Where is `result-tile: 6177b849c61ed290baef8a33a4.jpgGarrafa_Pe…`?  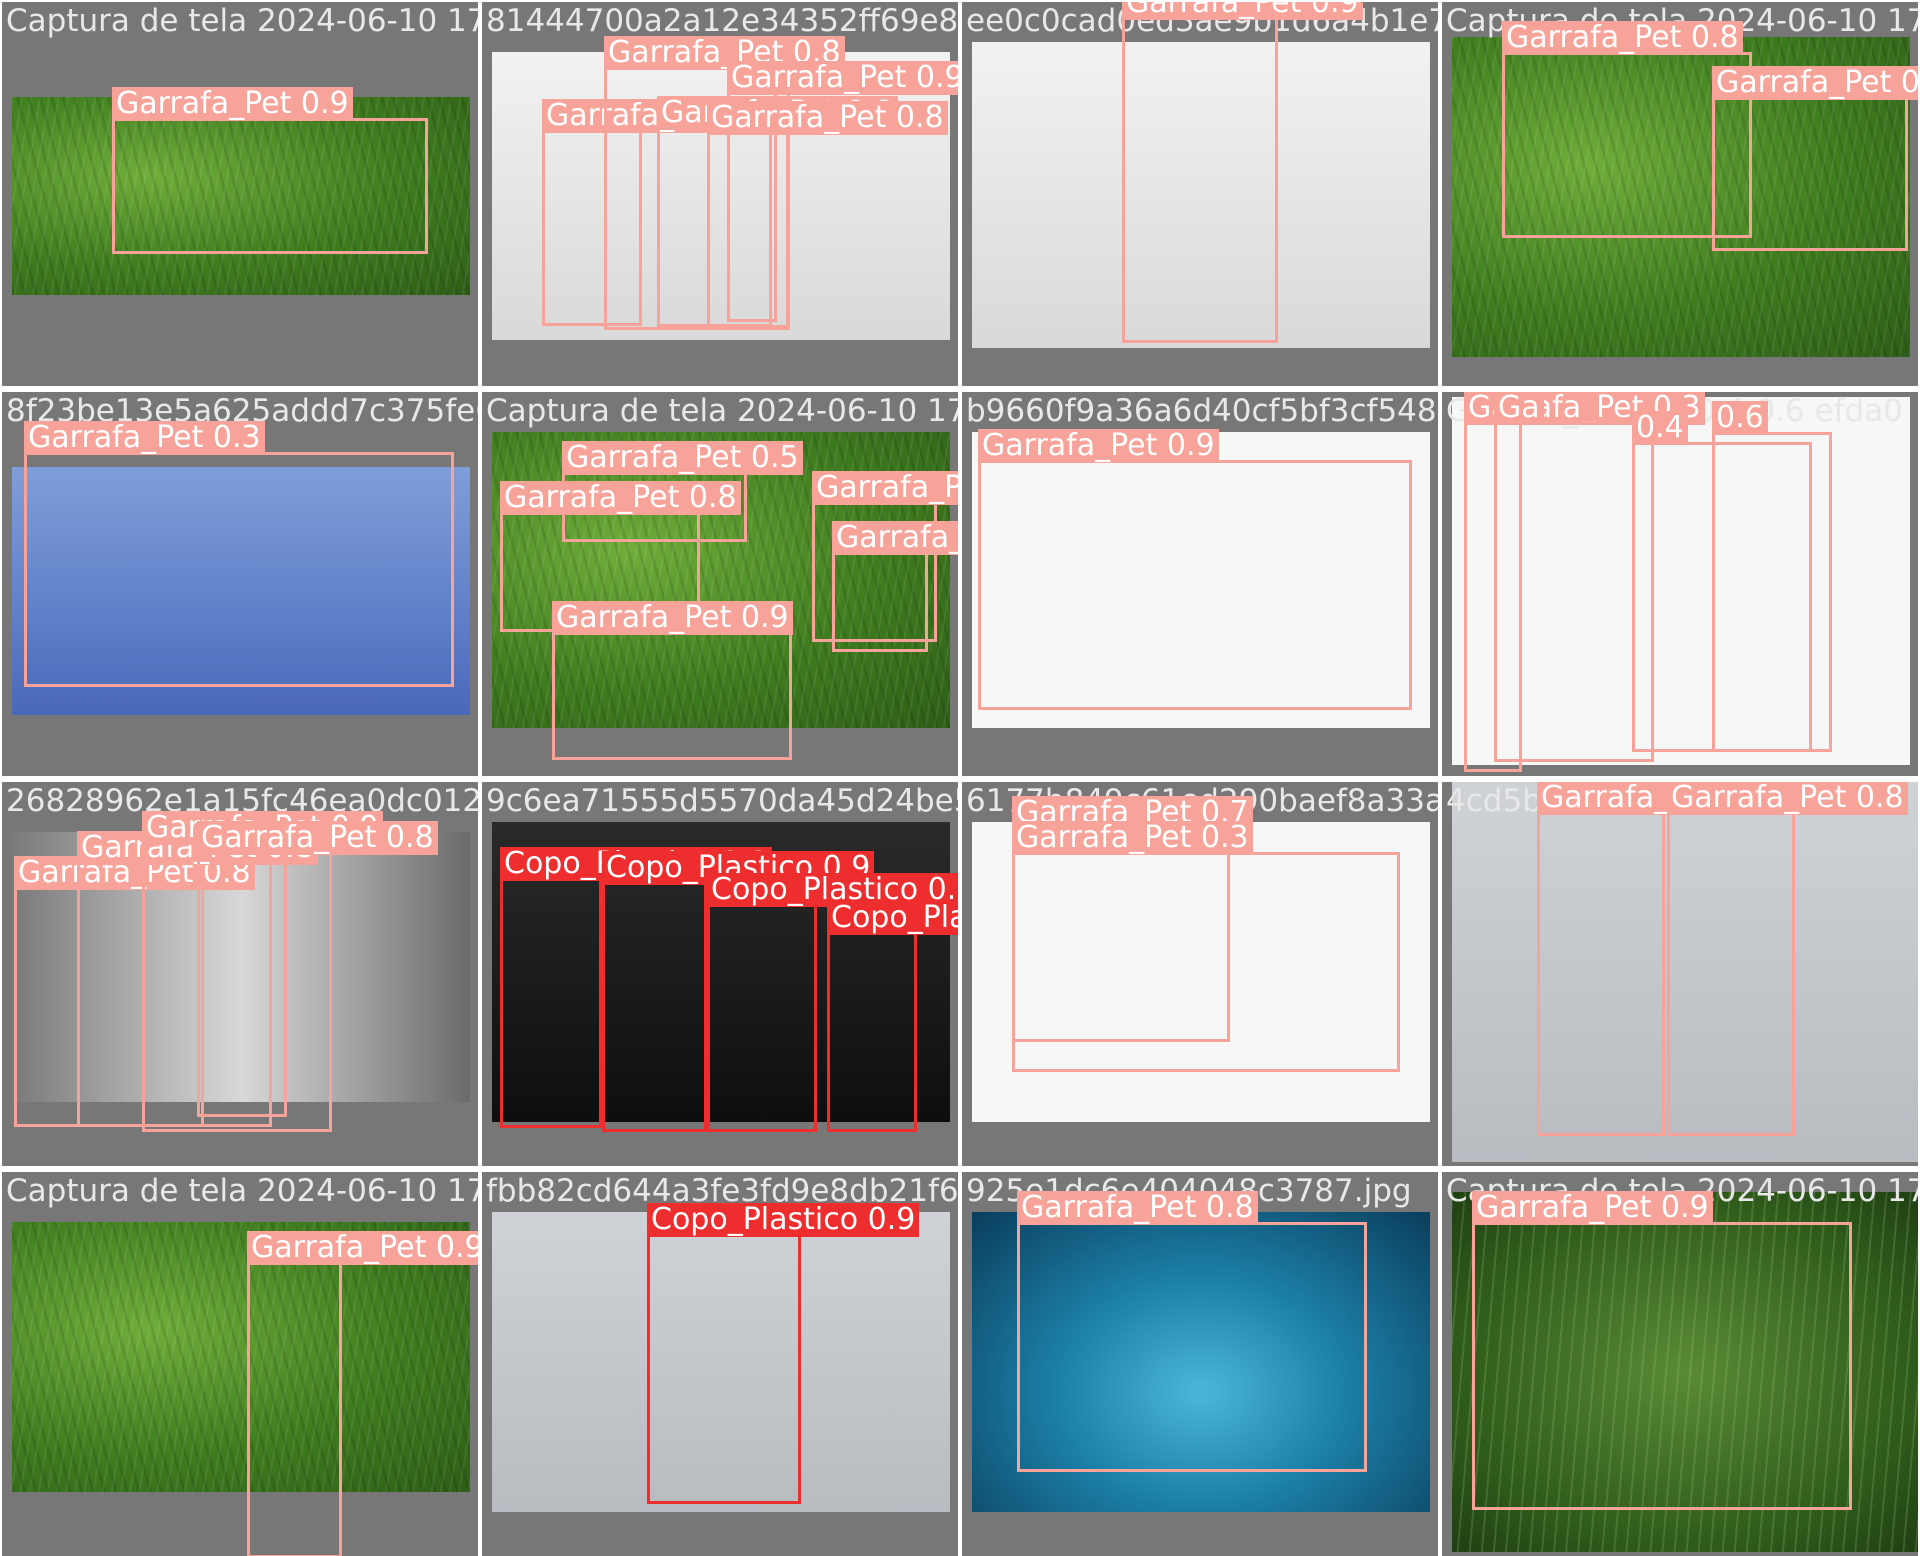 result-tile: 6177b849c61ed290baef8a33a4.jpgGarrafa_Pe… is located at coordinates (1200, 974).